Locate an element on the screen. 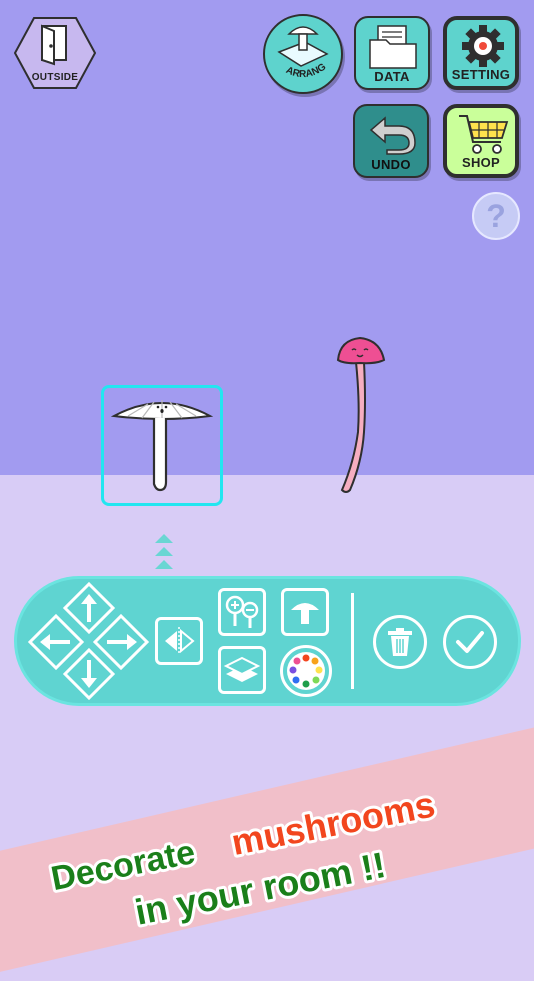 Image resolution: width=534 pixels, height=981 pixels. confirm-button is located at coordinates (470, 642).